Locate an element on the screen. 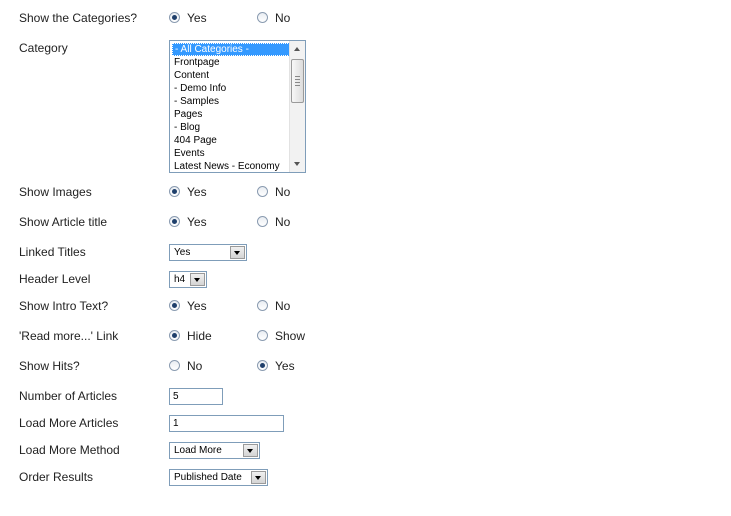  read-more-show-radio is located at coordinates (262, 335).